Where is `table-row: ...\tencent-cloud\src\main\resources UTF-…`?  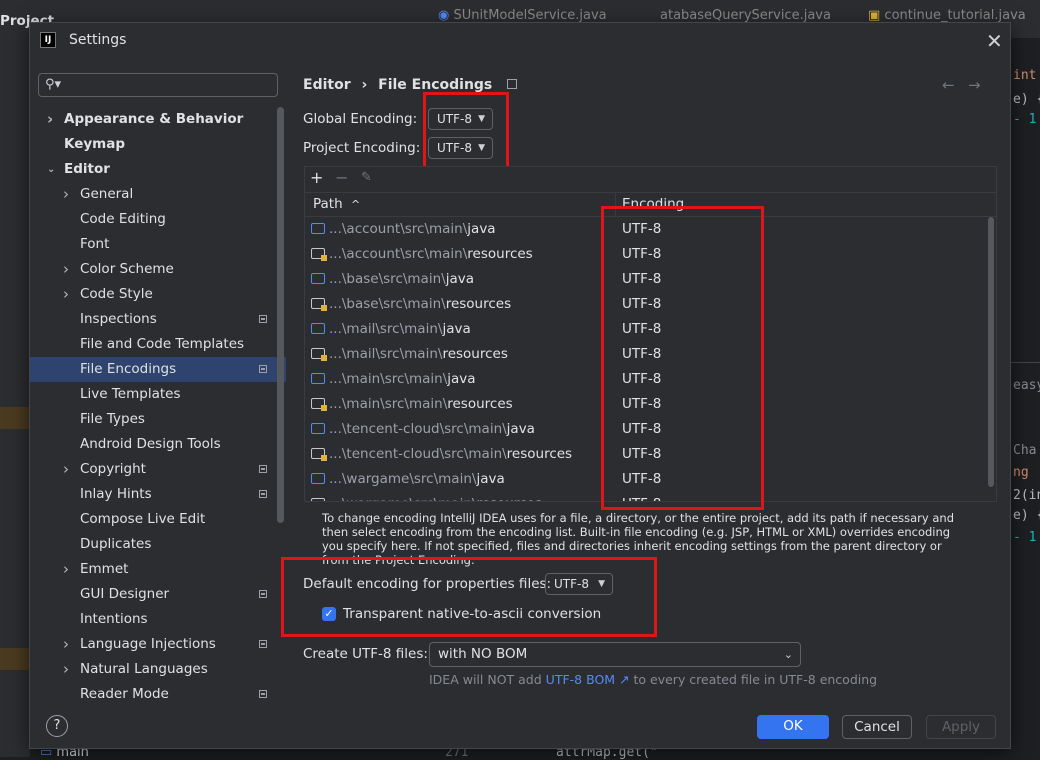 table-row: ...\tencent-cloud\src\main\resources UTF-… is located at coordinates (646, 454).